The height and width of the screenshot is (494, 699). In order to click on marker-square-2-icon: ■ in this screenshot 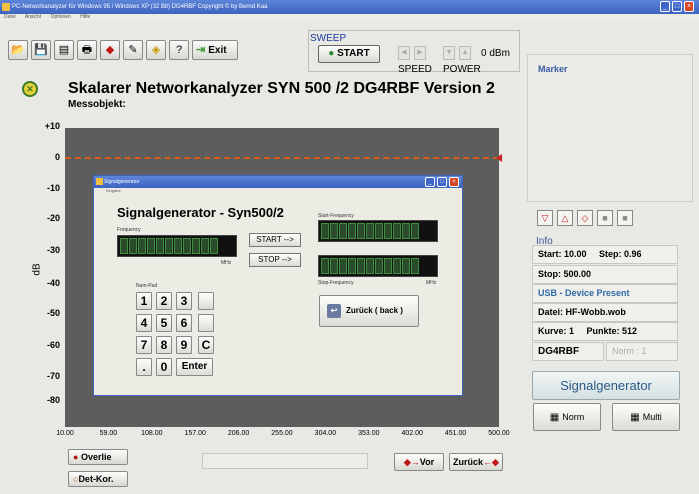, I will do `click(625, 218)`.